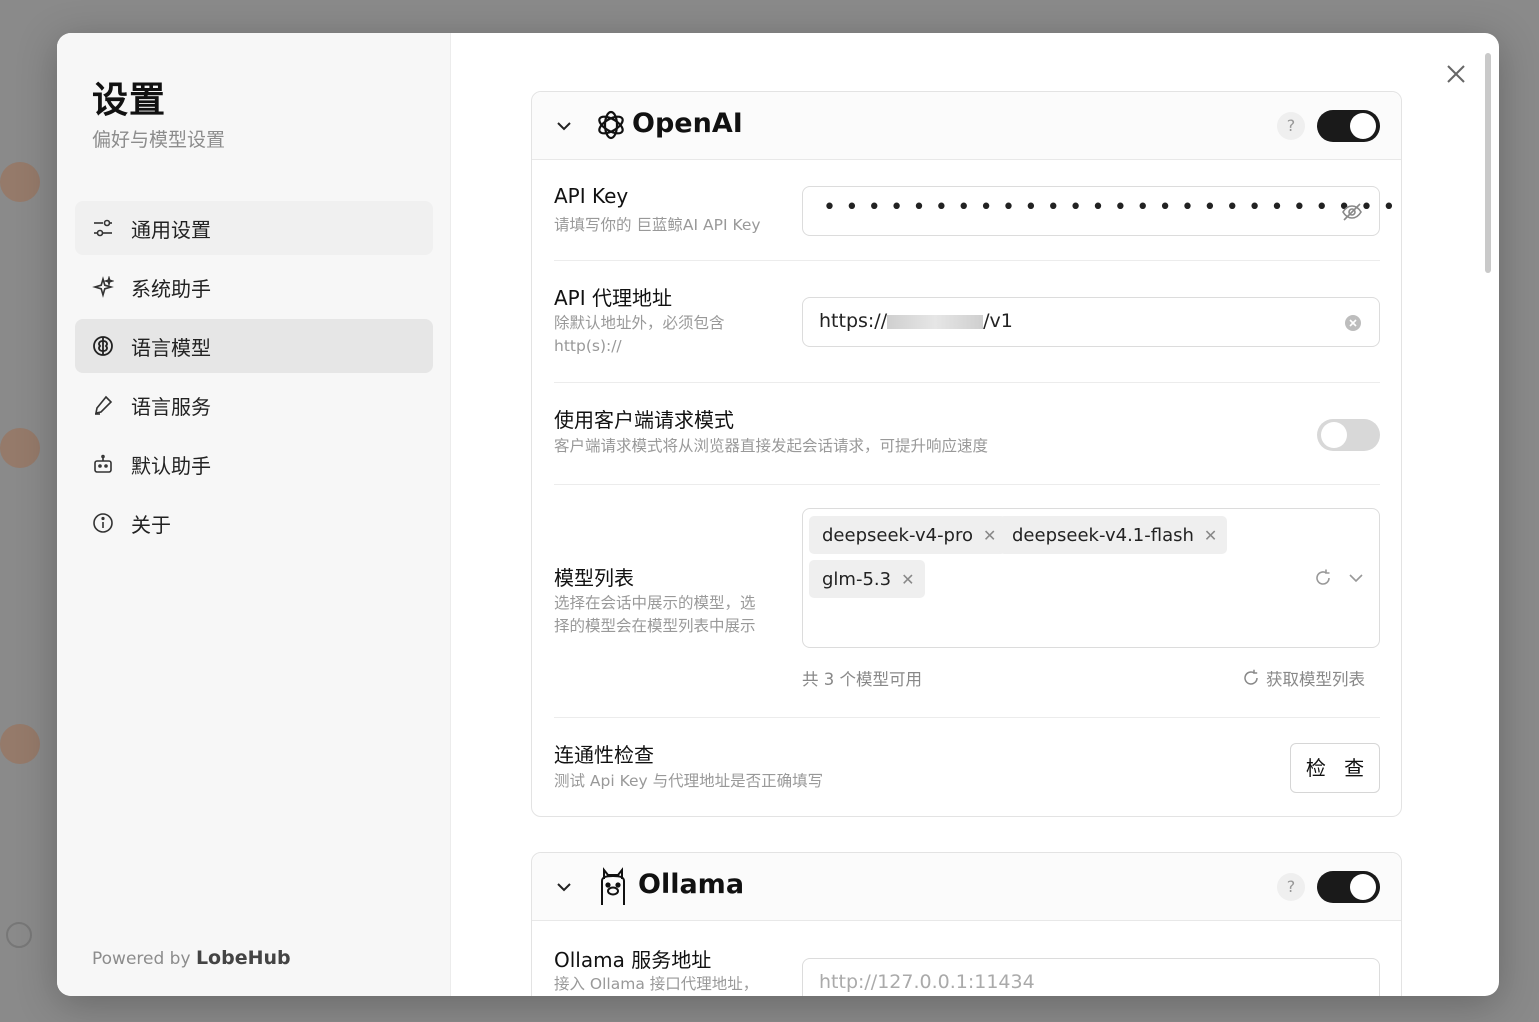 The image size is (1539, 1022). What do you see at coordinates (689, 781) in the screenshot?
I see `connectivity-desc: 测试 Api Key 与代理地址是否正确填写` at bounding box center [689, 781].